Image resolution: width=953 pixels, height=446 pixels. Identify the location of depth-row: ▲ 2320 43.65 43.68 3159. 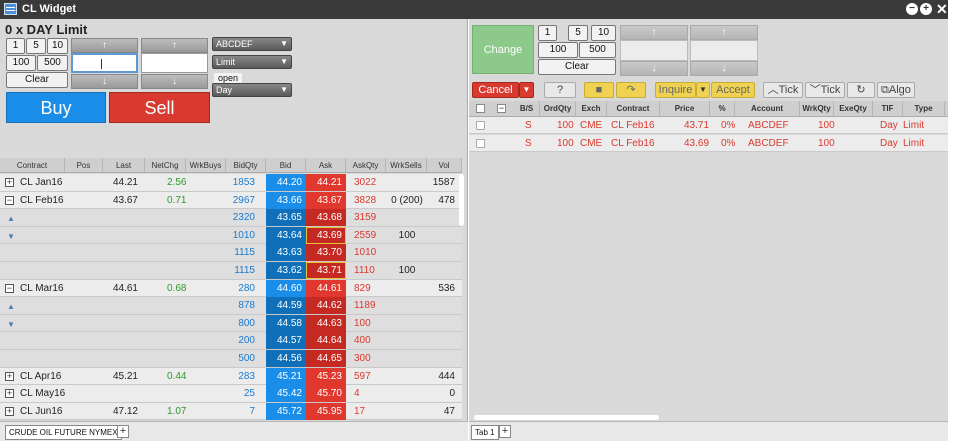
(231, 218).